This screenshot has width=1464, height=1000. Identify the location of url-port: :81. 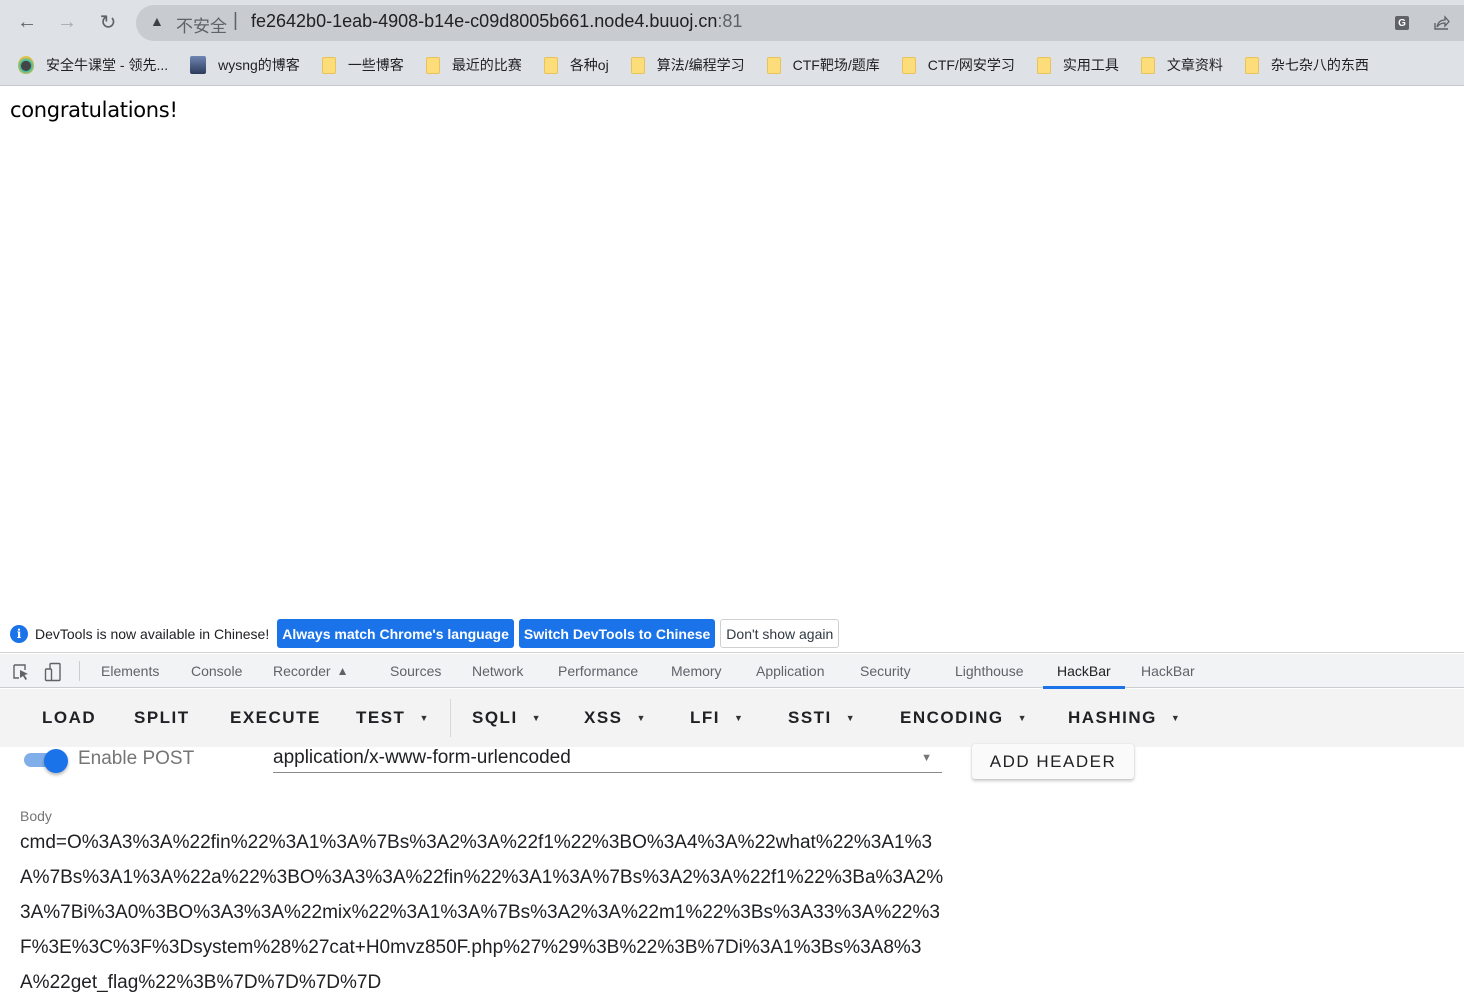
(730, 21).